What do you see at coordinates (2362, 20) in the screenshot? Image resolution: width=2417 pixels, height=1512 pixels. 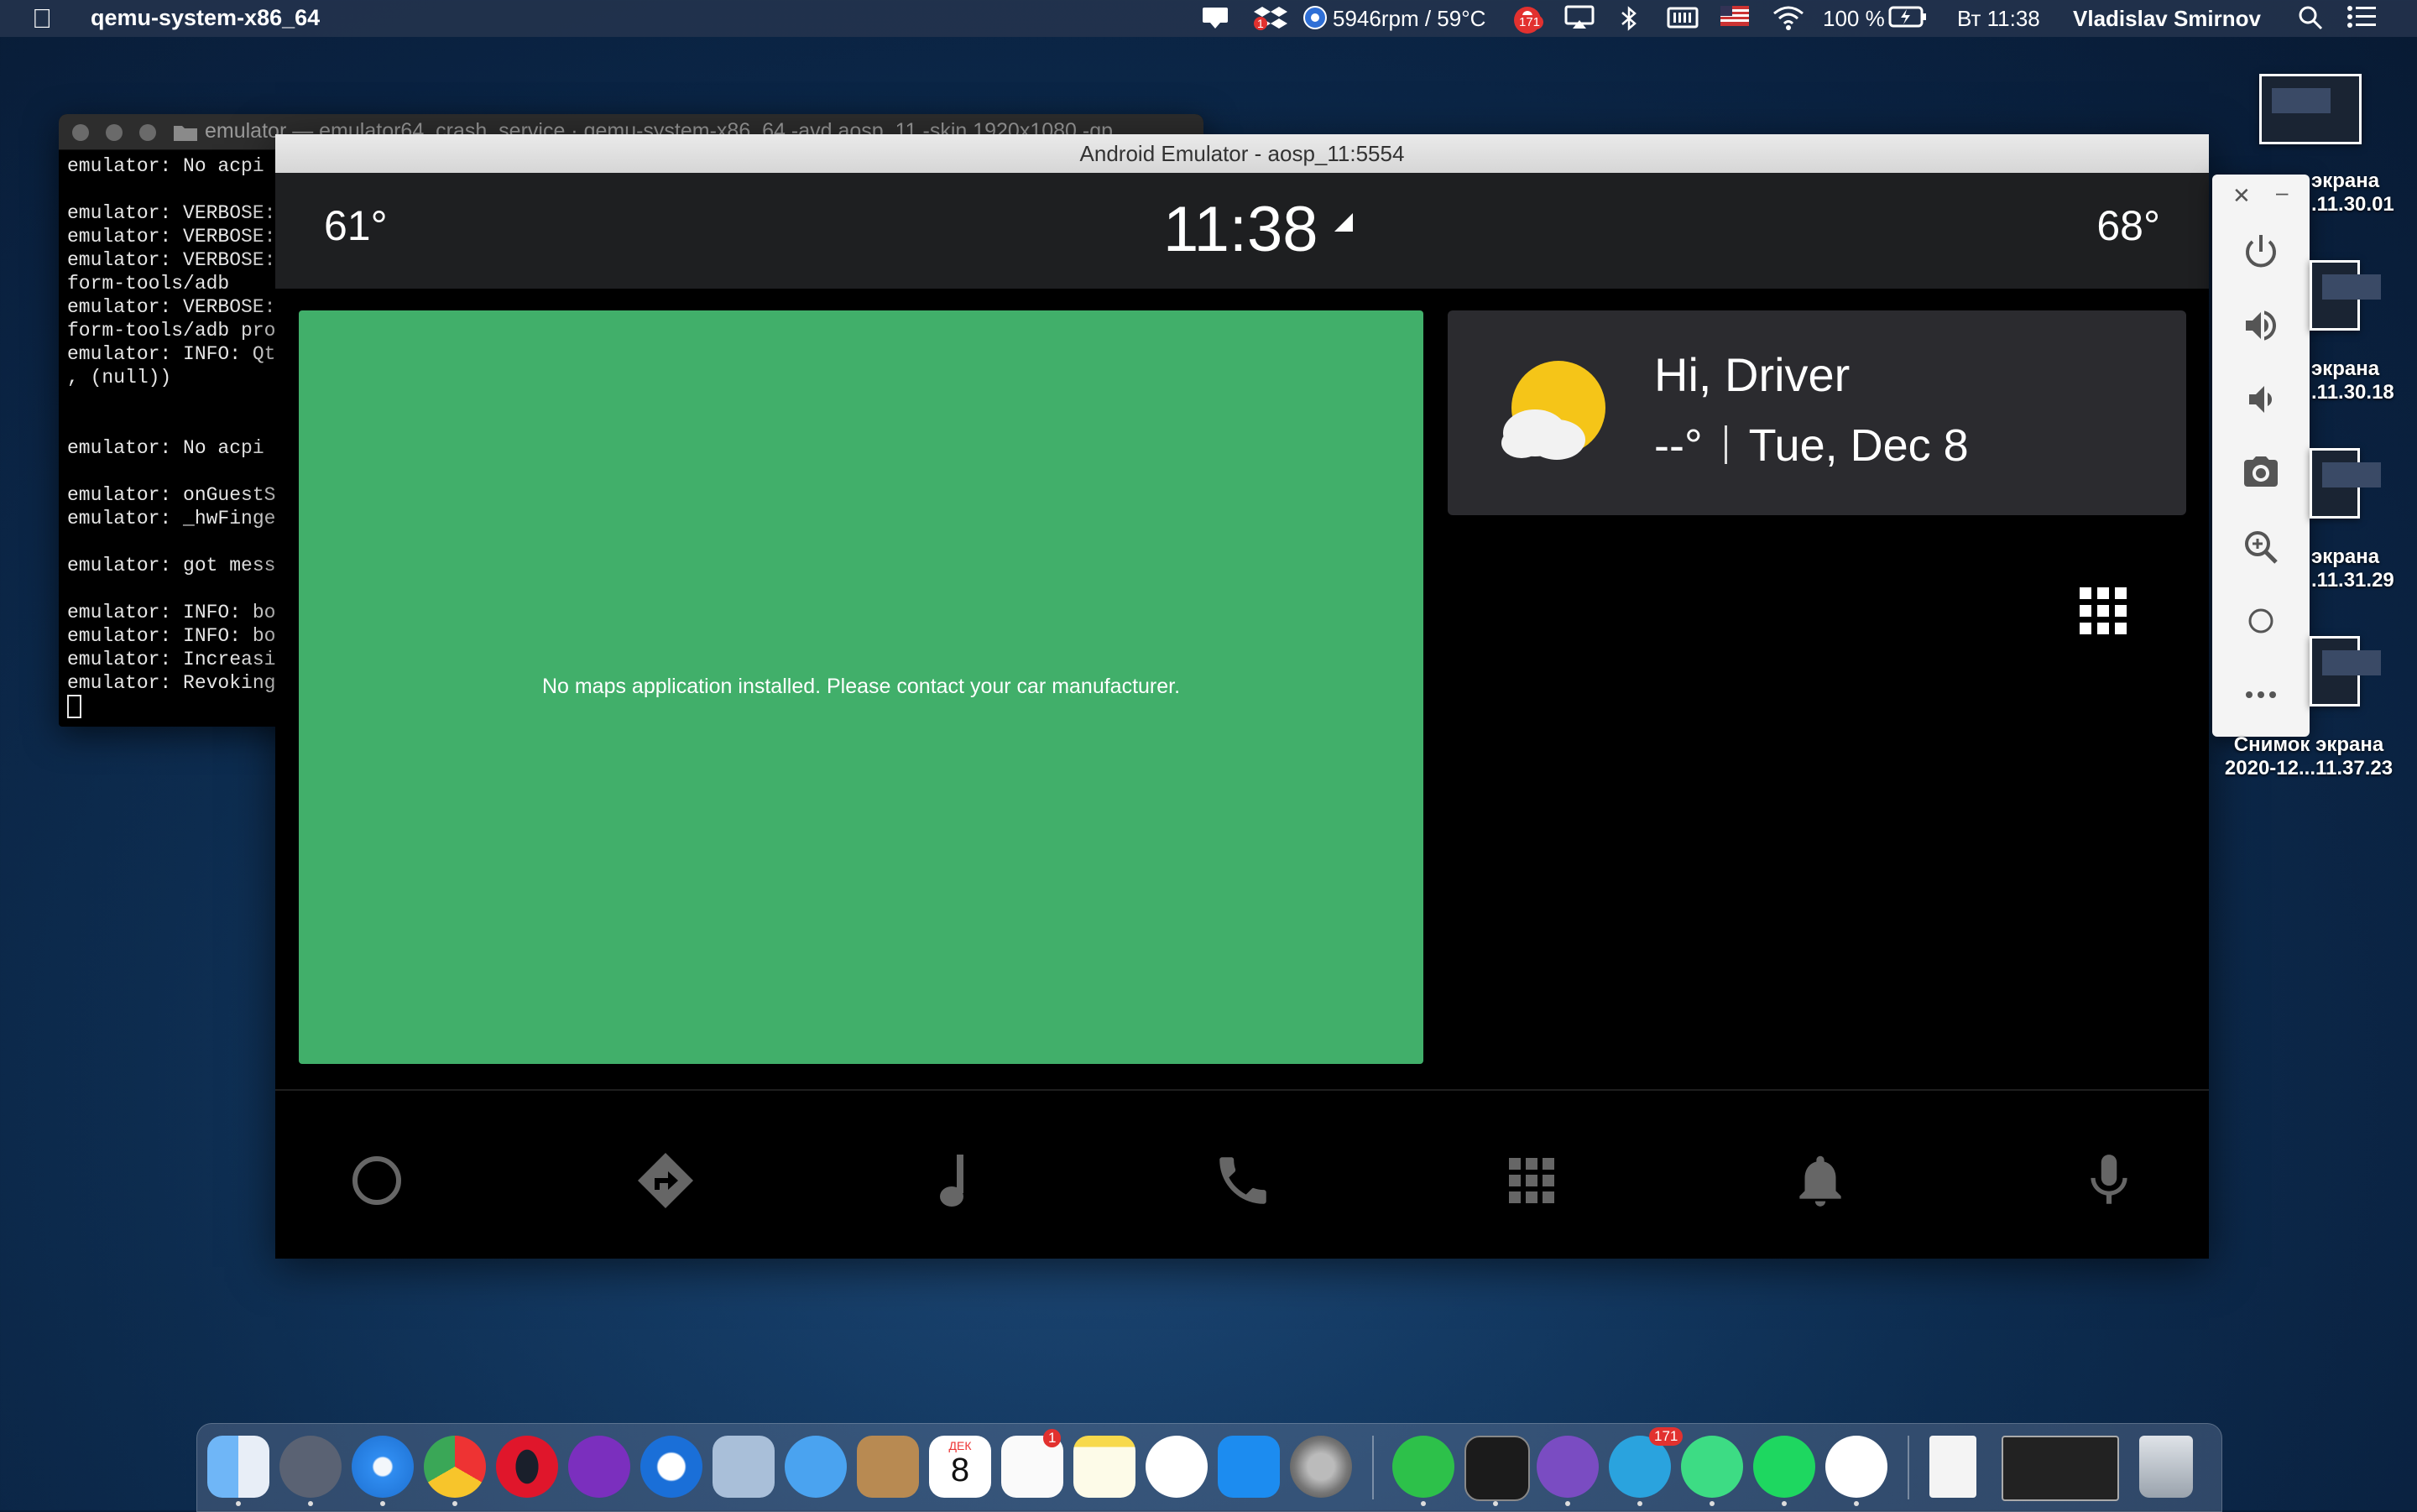 I see `notification-center-icon` at bounding box center [2362, 20].